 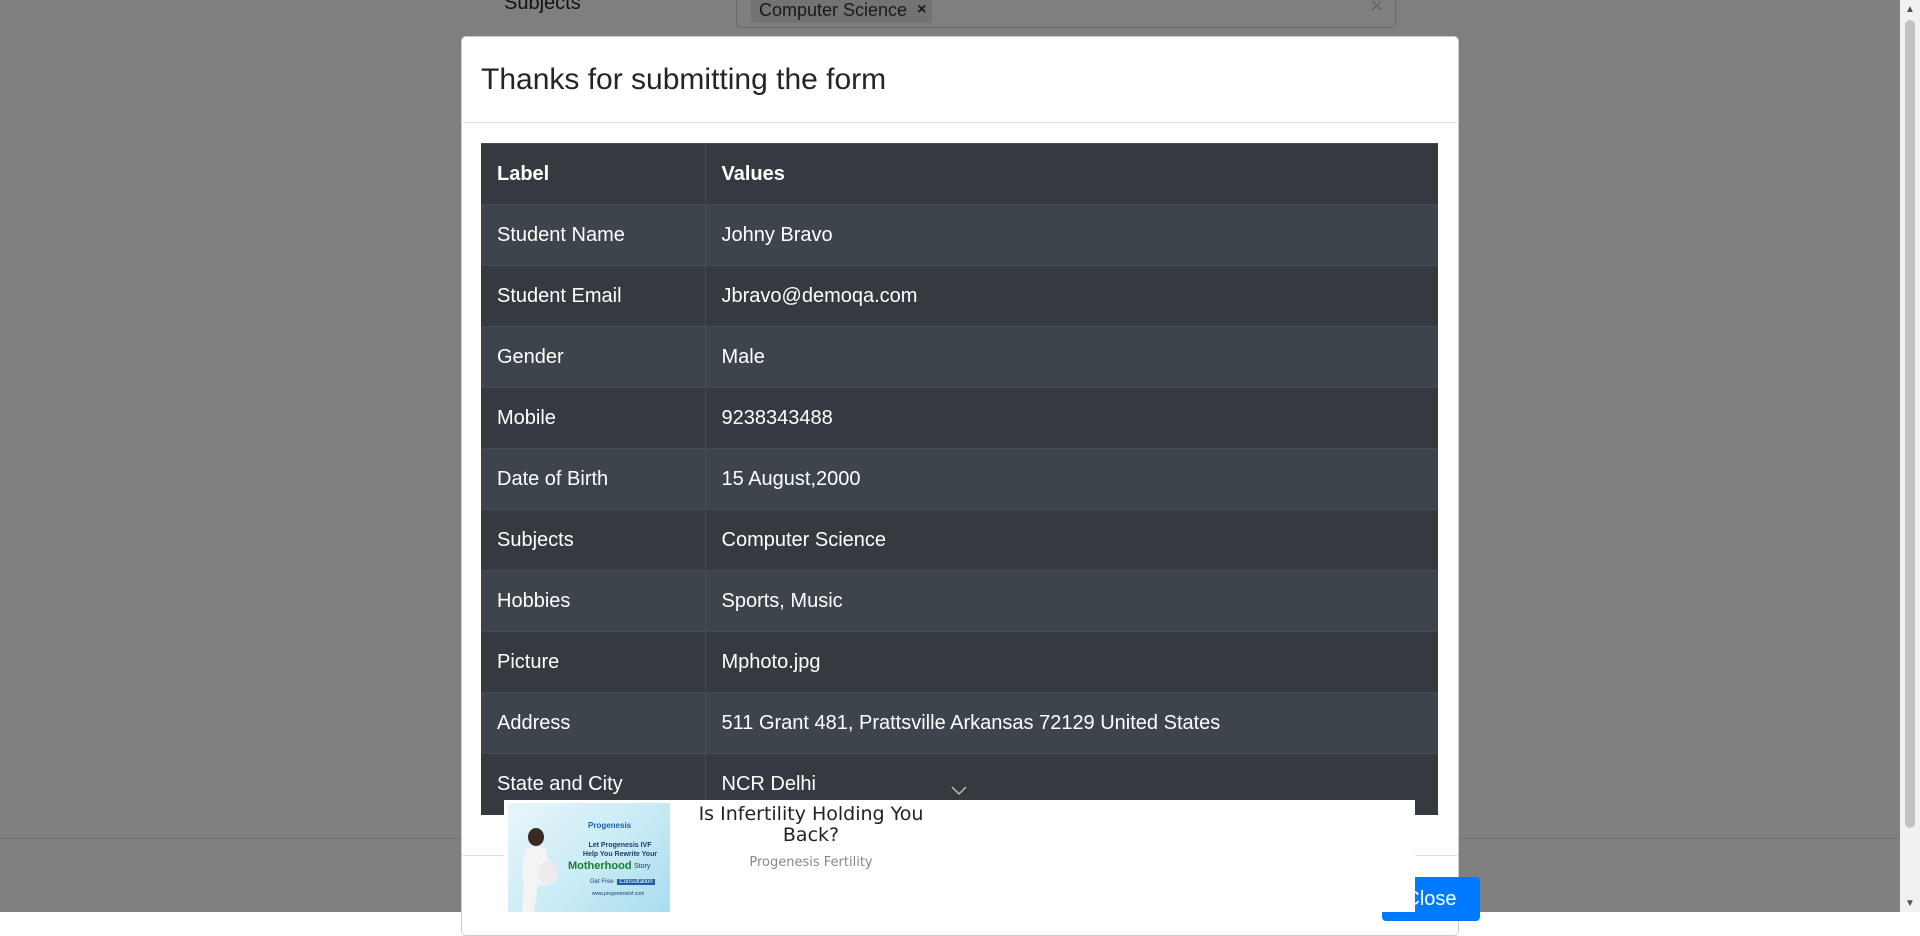 I want to click on woman-illustration-icon, so click(x=540, y=870).